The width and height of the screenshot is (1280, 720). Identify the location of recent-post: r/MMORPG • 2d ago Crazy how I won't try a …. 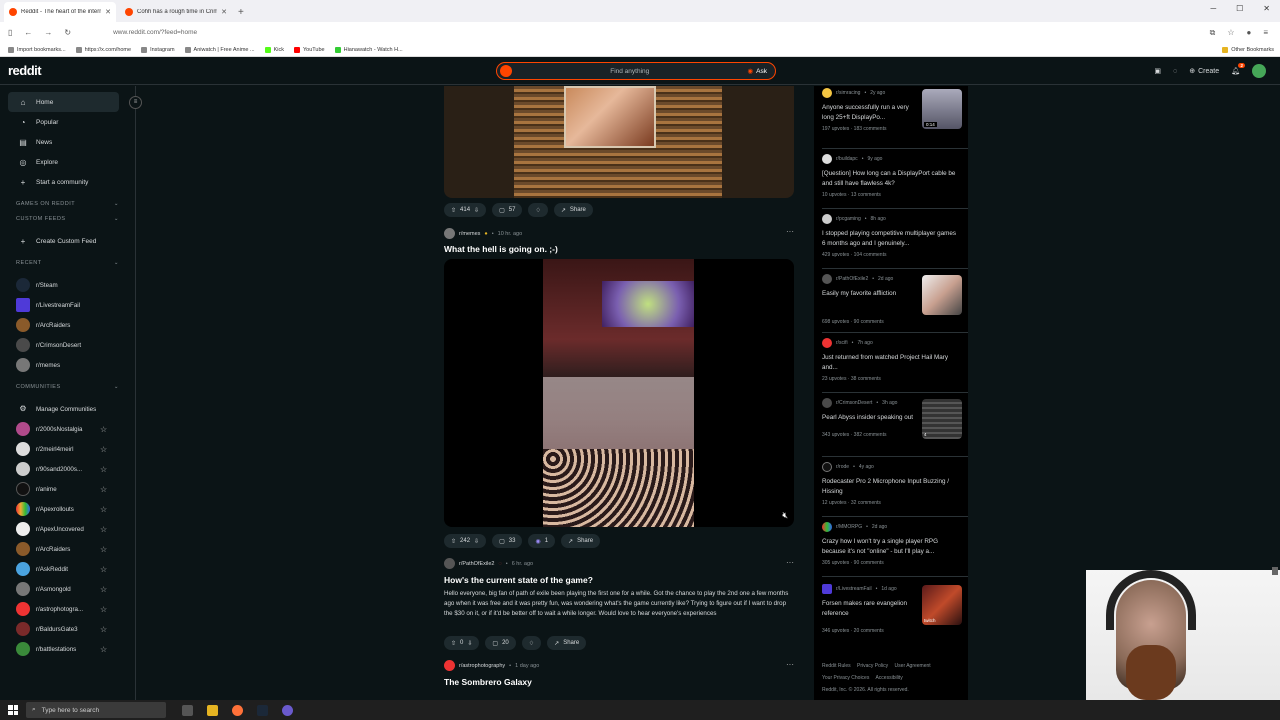
(892, 544).